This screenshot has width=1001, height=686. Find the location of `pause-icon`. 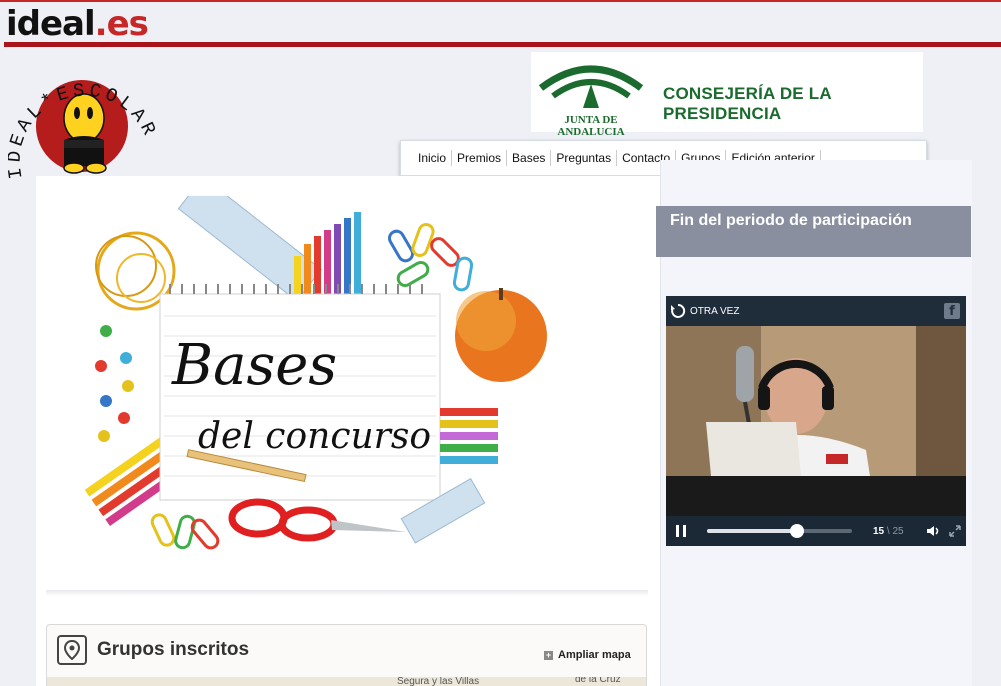

pause-icon is located at coordinates (681, 531).